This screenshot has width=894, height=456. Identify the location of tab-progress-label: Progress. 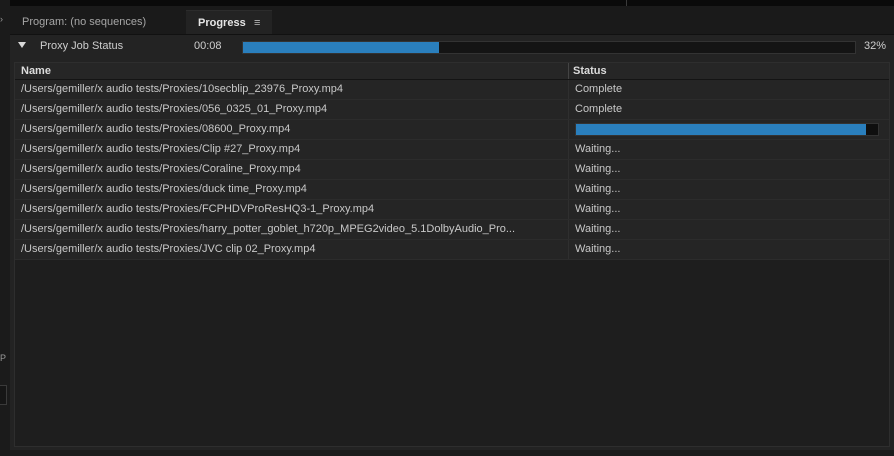
(222, 23).